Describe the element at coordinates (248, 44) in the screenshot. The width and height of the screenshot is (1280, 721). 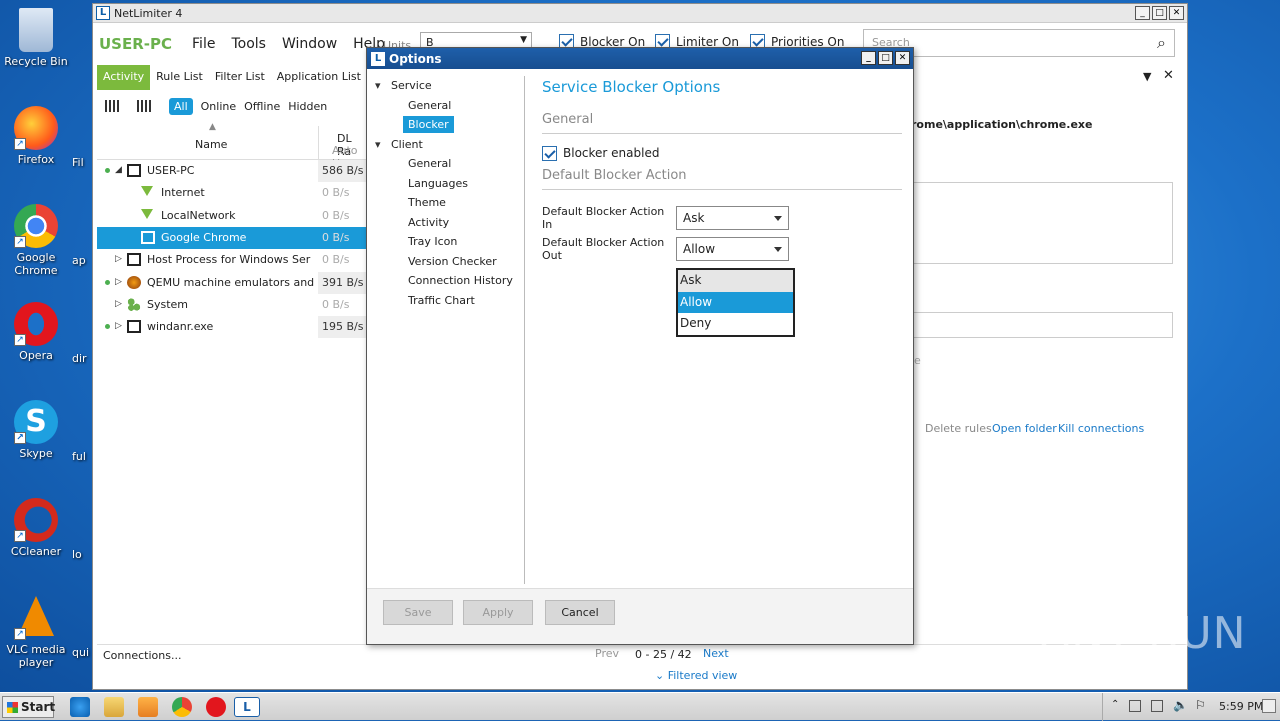
I see `menu-tools: Tools` at that location.